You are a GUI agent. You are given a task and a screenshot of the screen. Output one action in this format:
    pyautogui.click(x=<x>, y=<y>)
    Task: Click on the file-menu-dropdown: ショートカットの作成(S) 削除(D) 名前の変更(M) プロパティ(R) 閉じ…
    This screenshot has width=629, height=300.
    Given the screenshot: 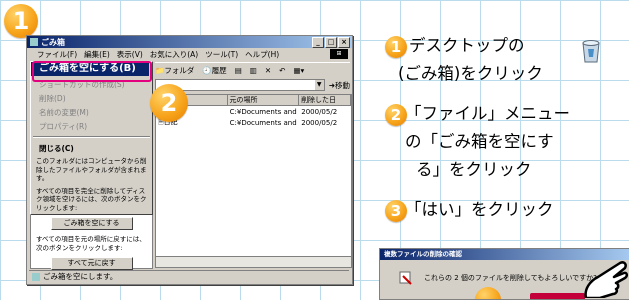 What is the action you would take?
    pyautogui.click(x=91, y=165)
    